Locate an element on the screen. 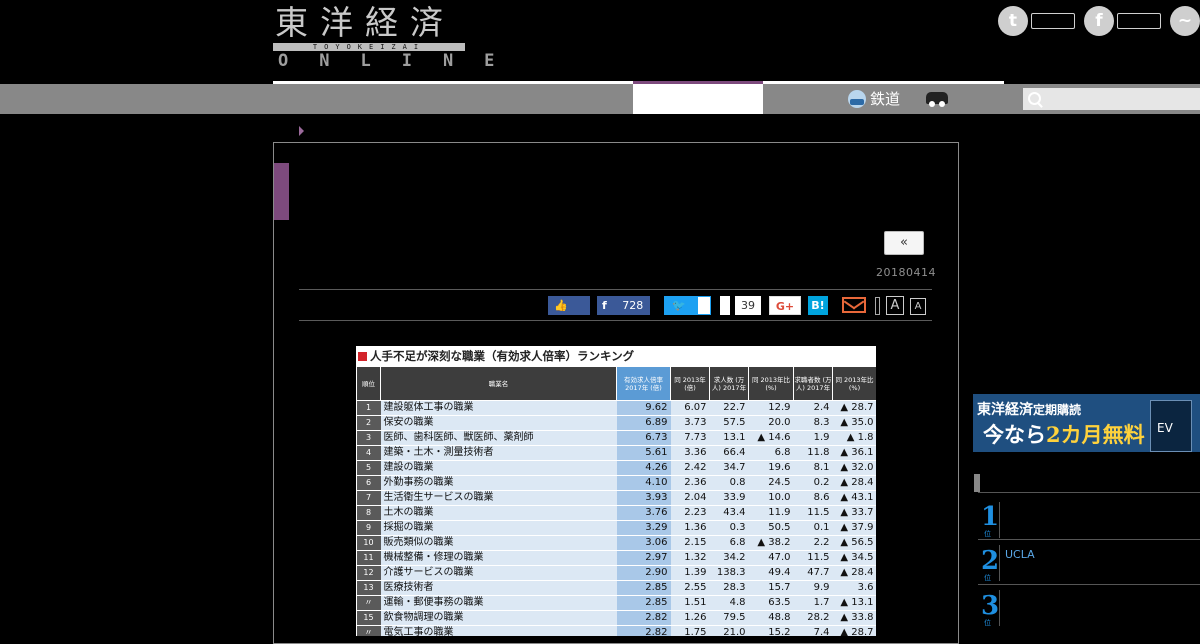 The width and height of the screenshot is (1200, 644). value-cell: 5.61 is located at coordinates (643, 453).